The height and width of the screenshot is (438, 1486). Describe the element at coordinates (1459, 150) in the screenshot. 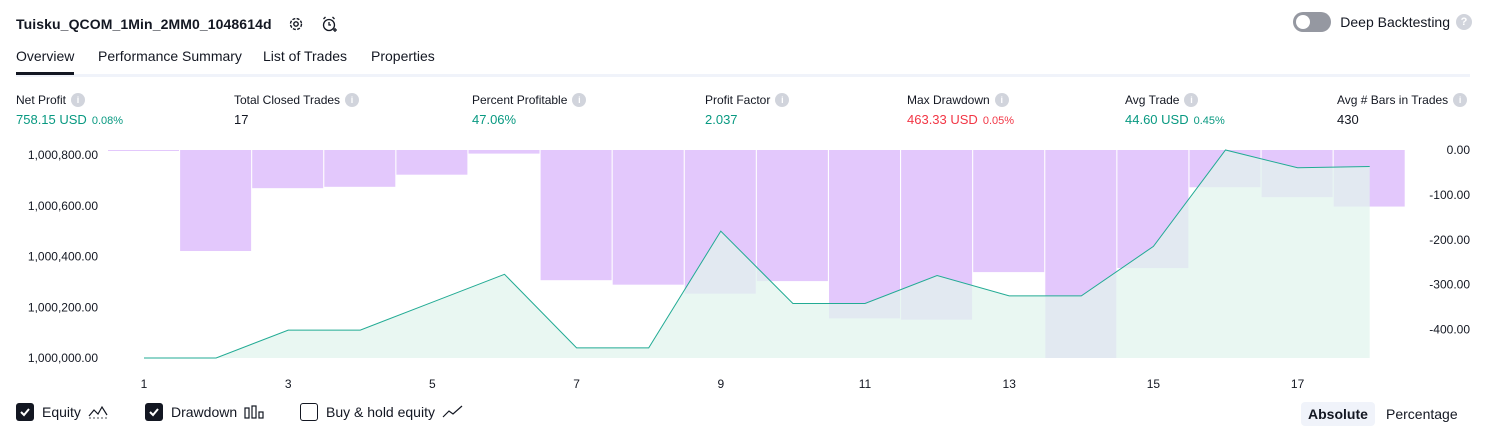

I see `right-axis-tick: 0.00` at that location.